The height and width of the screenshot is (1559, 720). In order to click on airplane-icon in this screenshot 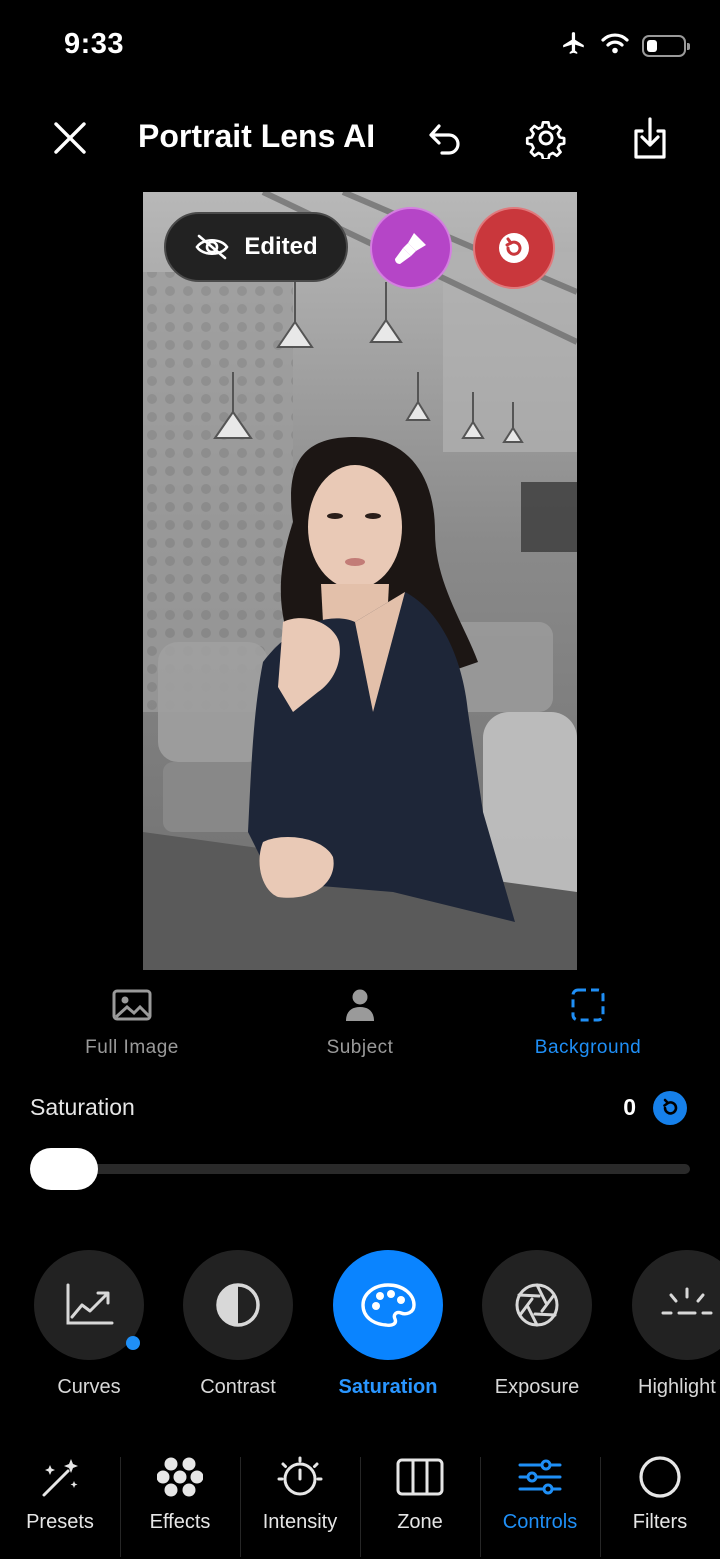, I will do `click(574, 45)`.